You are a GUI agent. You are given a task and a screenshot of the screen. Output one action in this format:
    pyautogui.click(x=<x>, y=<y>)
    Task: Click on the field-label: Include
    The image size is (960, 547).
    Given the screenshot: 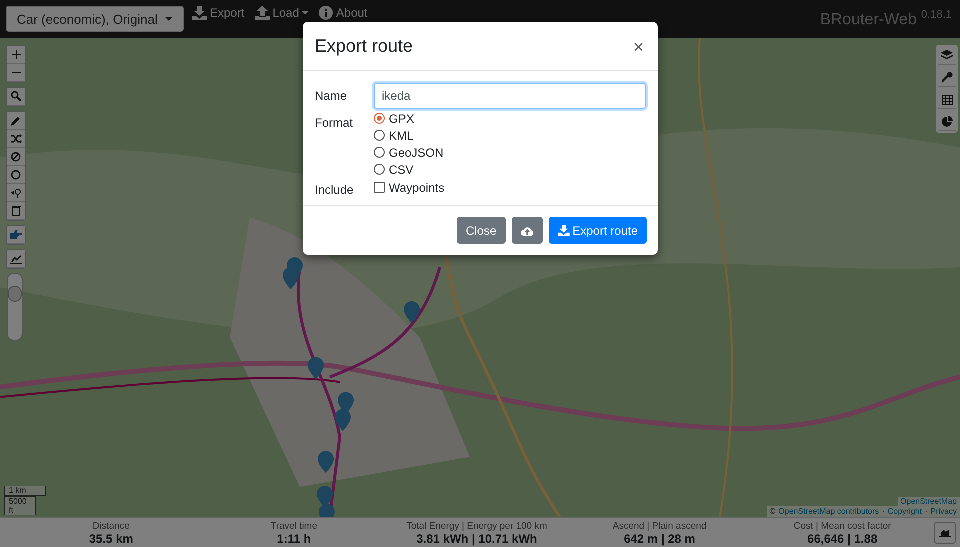 What is the action you would take?
    pyautogui.click(x=335, y=189)
    